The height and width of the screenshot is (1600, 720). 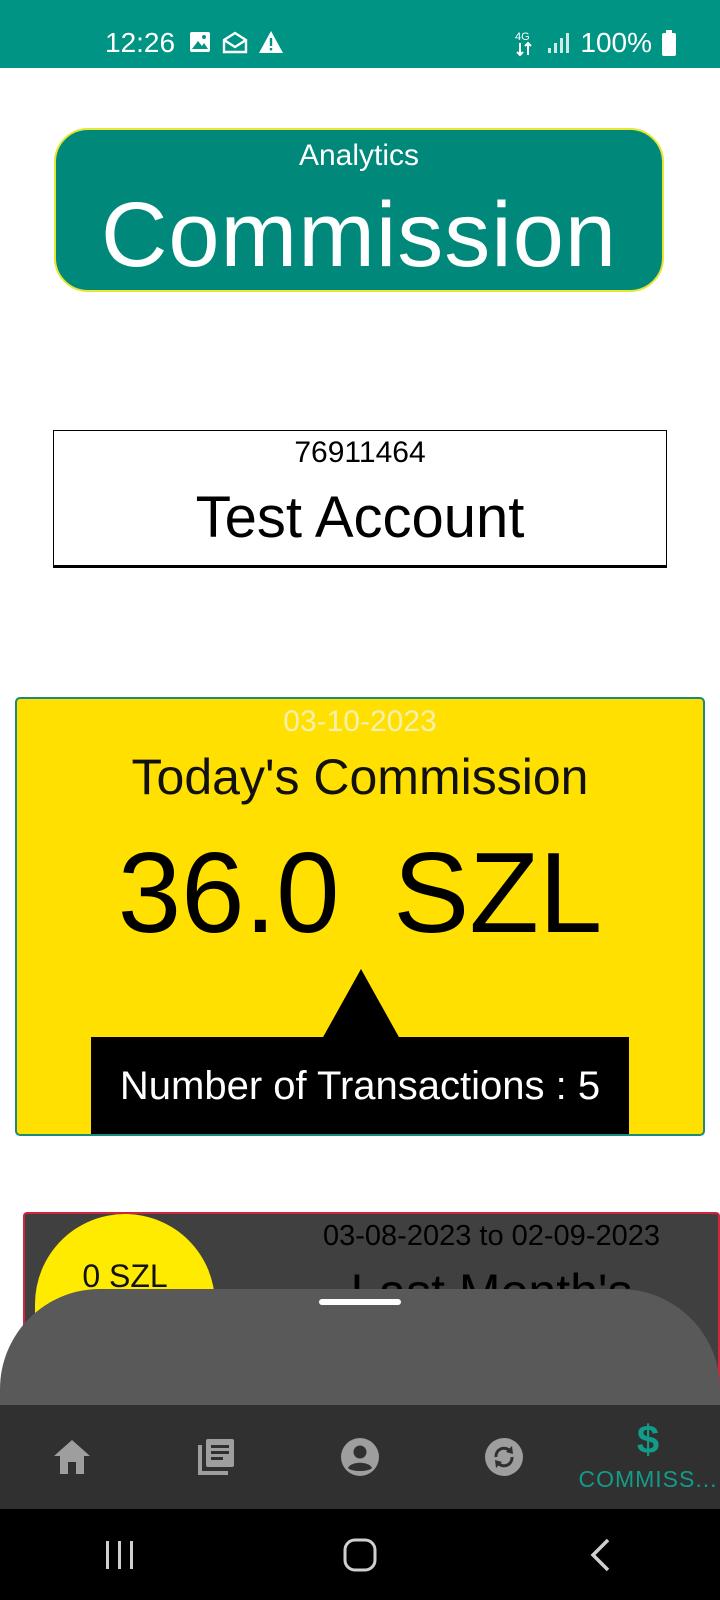 I want to click on back-button, so click(x=600, y=1555).